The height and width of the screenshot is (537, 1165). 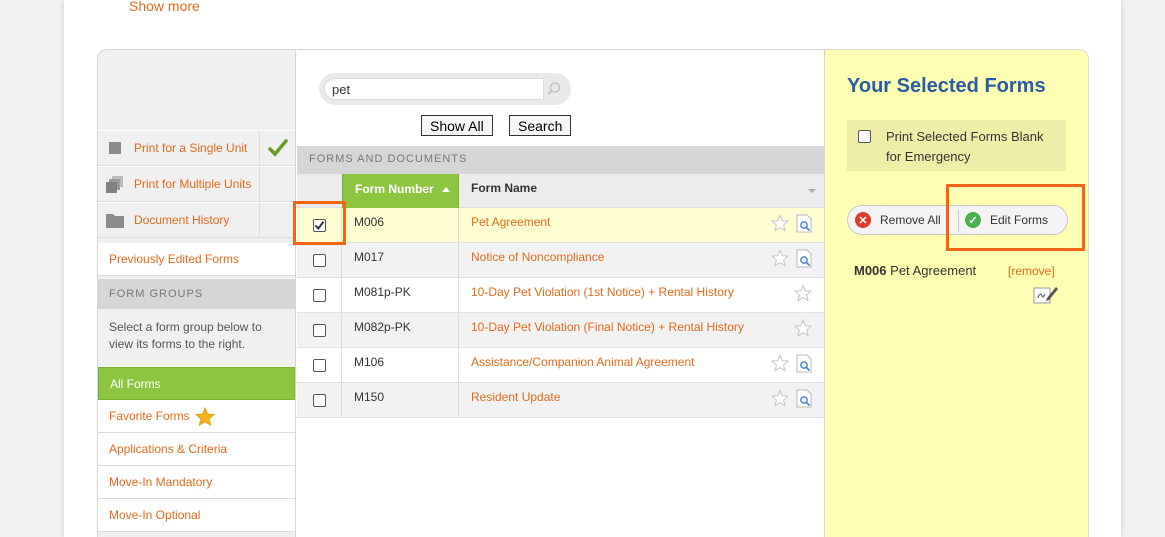 What do you see at coordinates (196, 90) in the screenshot?
I see `left-panel-header` at bounding box center [196, 90].